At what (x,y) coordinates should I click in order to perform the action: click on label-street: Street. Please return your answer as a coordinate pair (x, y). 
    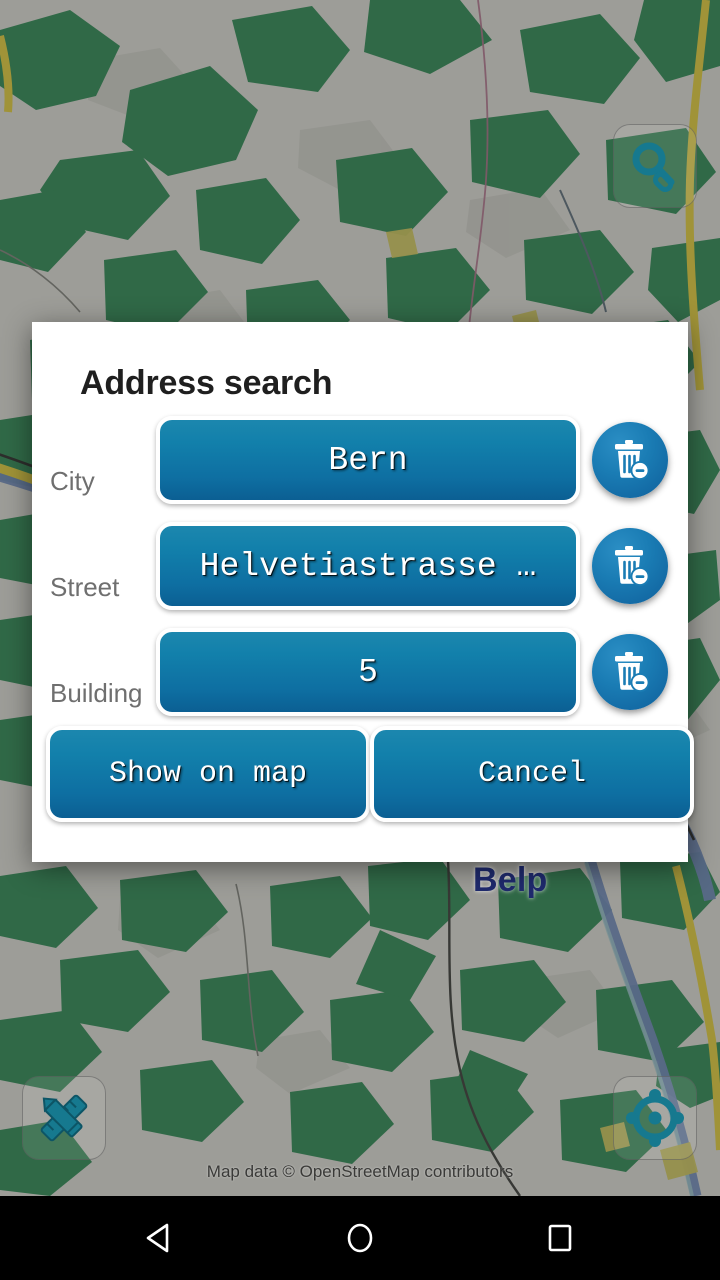
    Looking at the image, I should click on (85, 587).